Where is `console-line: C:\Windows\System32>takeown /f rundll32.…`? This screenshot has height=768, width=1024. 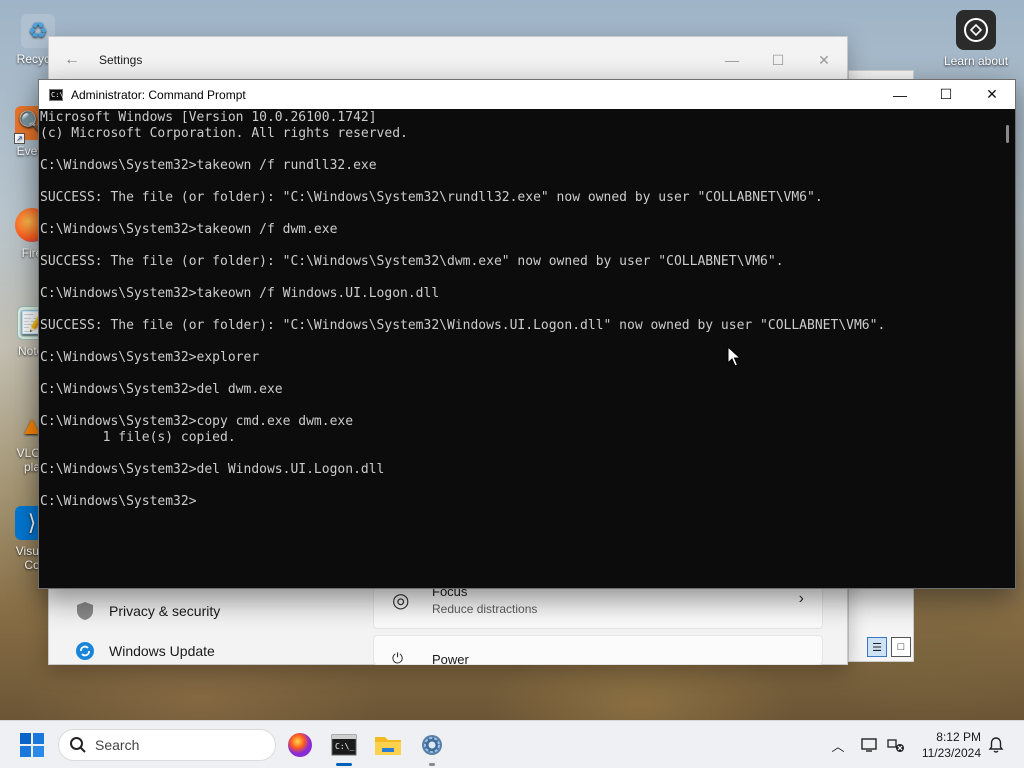
console-line: C:\Windows\System32>takeown /f rundll32.… is located at coordinates (208, 165).